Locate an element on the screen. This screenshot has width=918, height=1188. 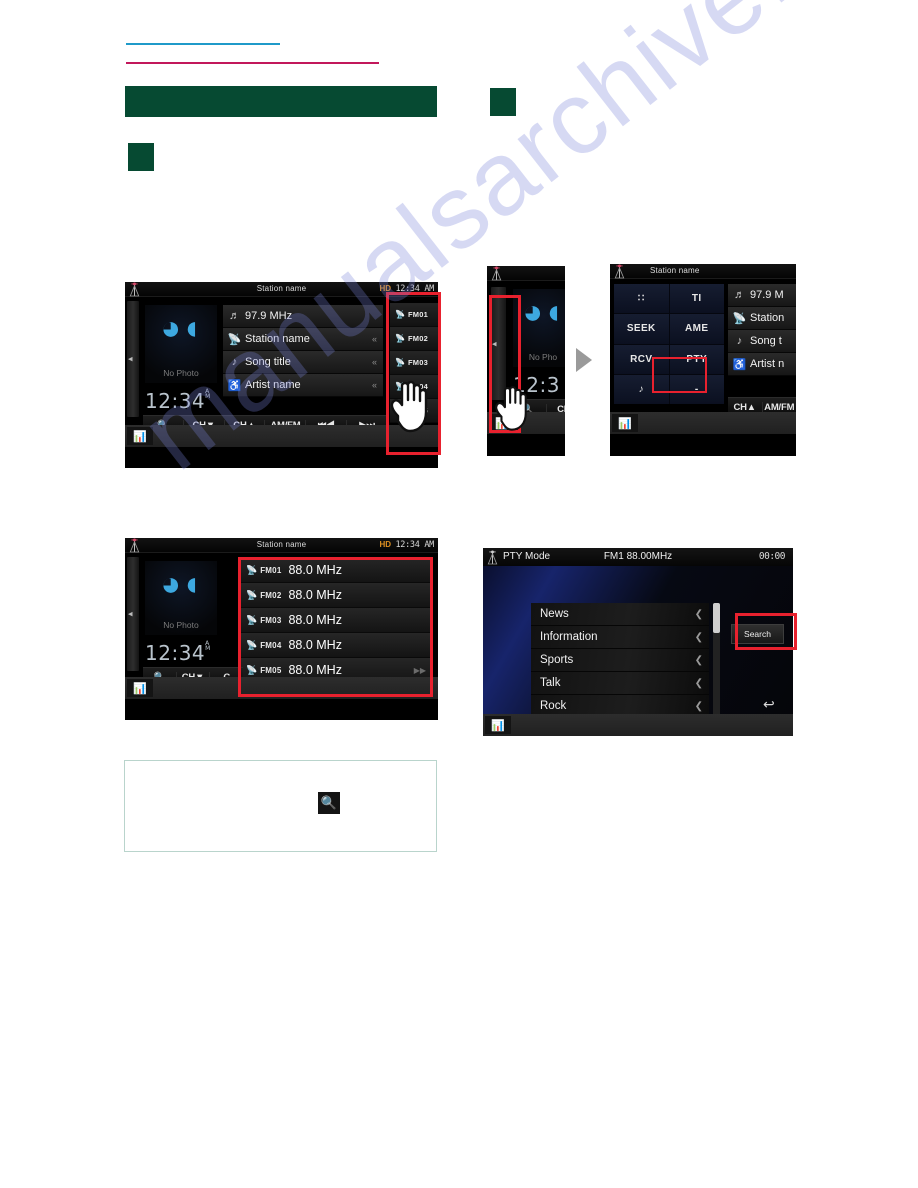
panel1-info-row-station: 📡 Station name « is located at coordinates (303, 339).